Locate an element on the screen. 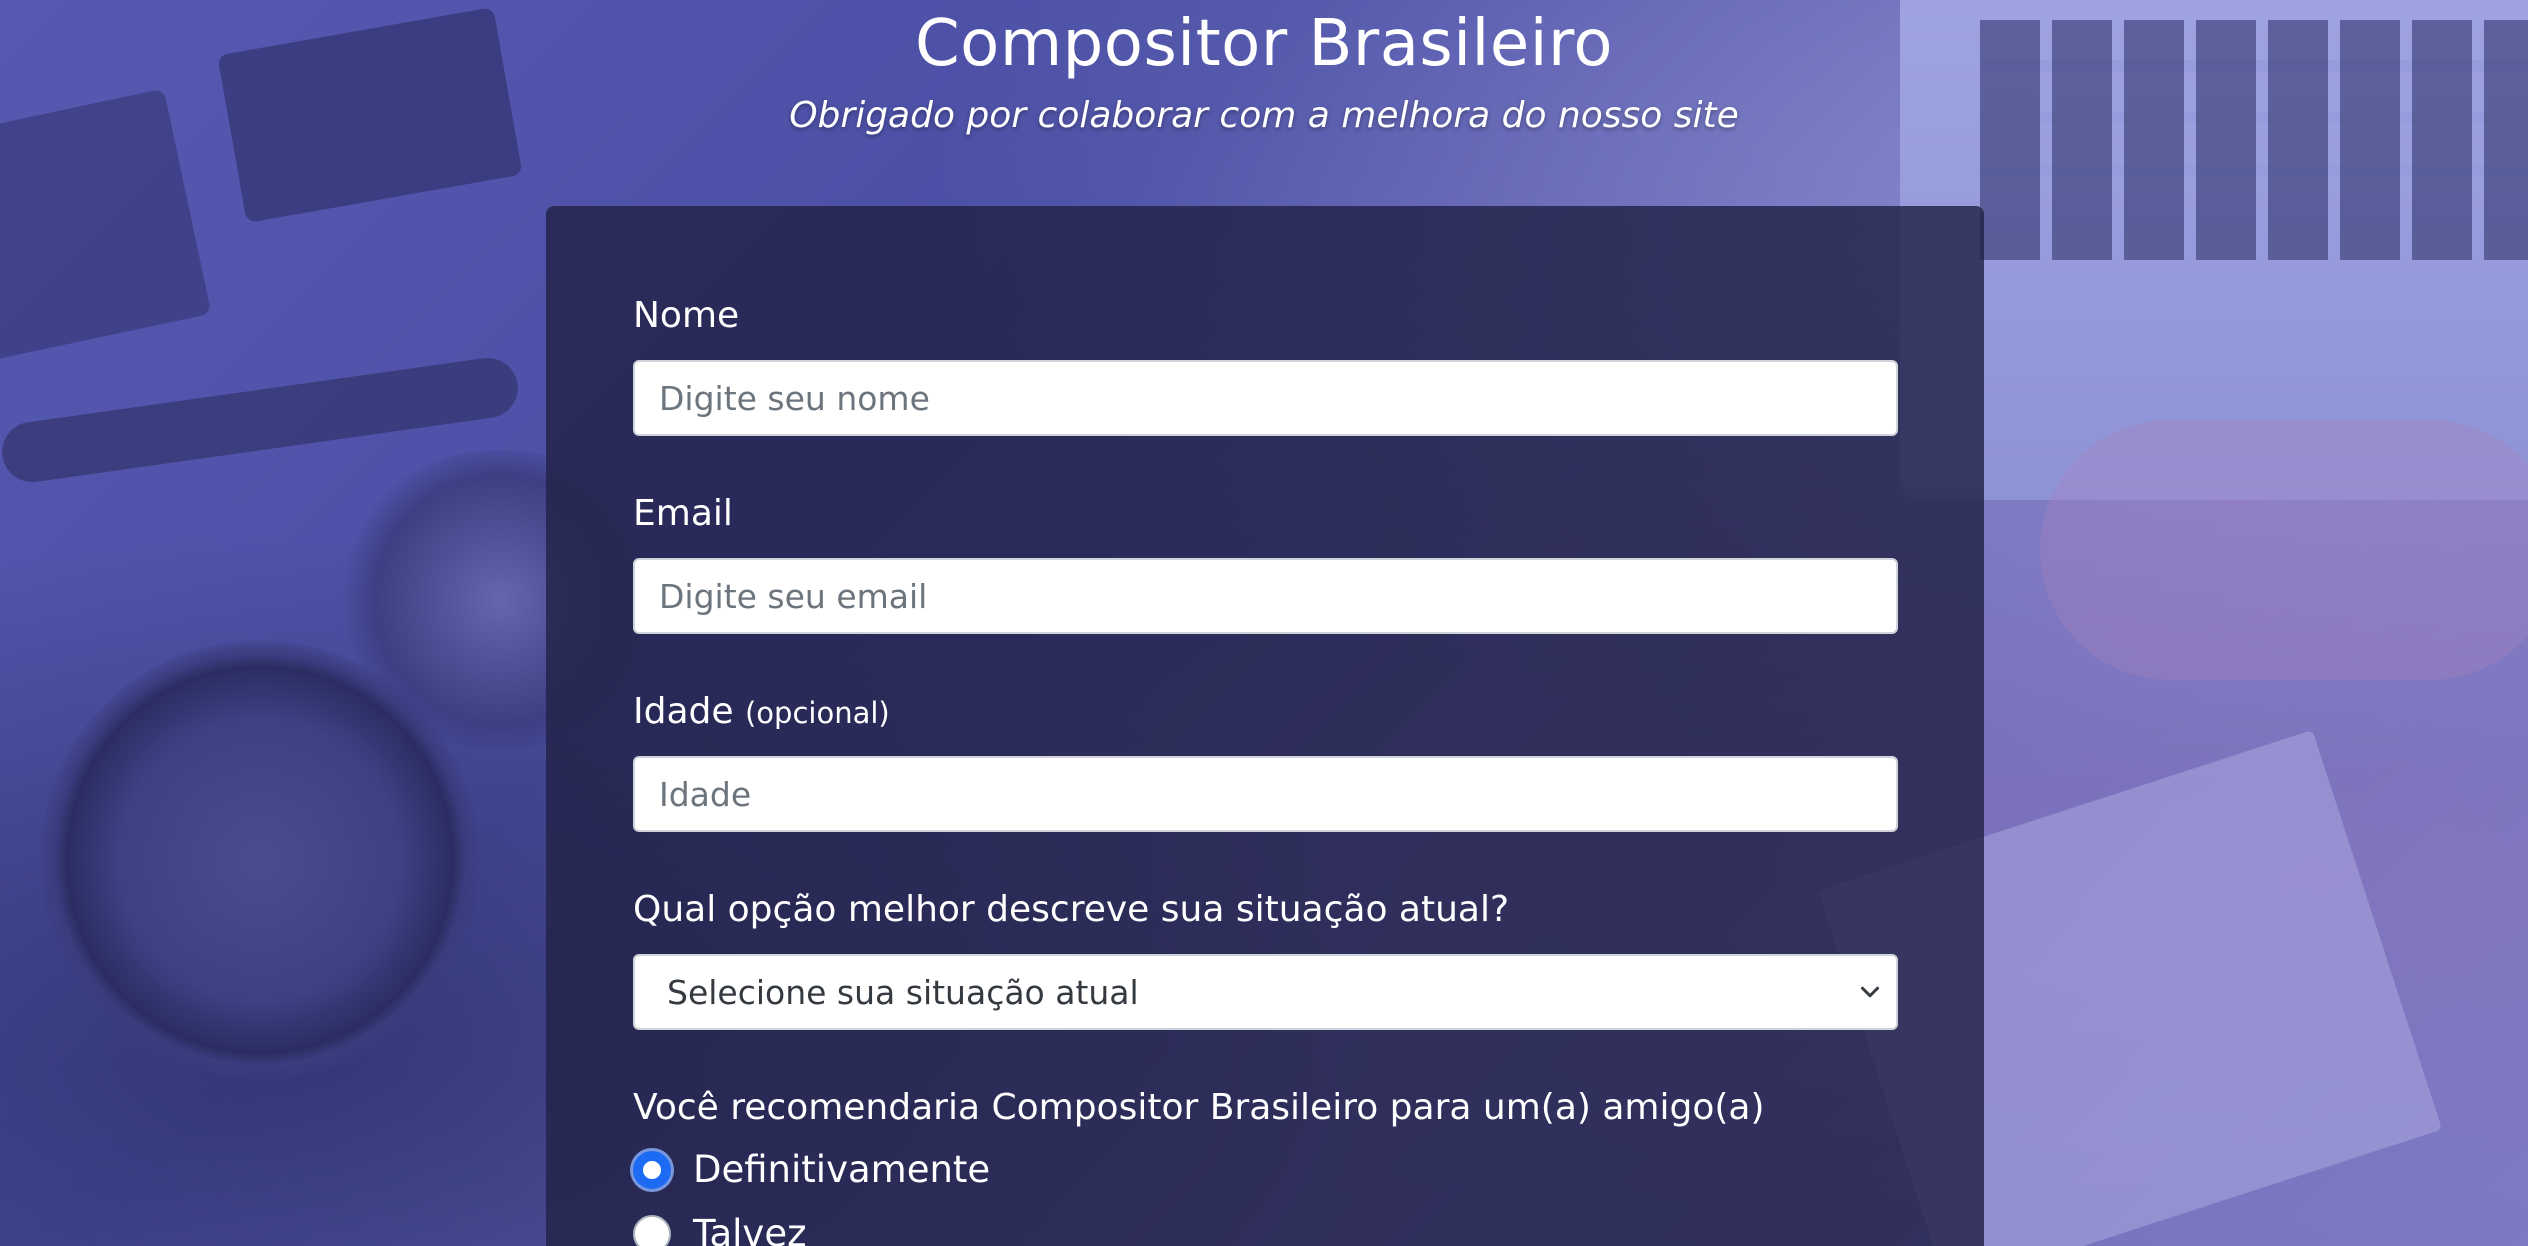  age-label: Idade (opcional) is located at coordinates (1265, 712).